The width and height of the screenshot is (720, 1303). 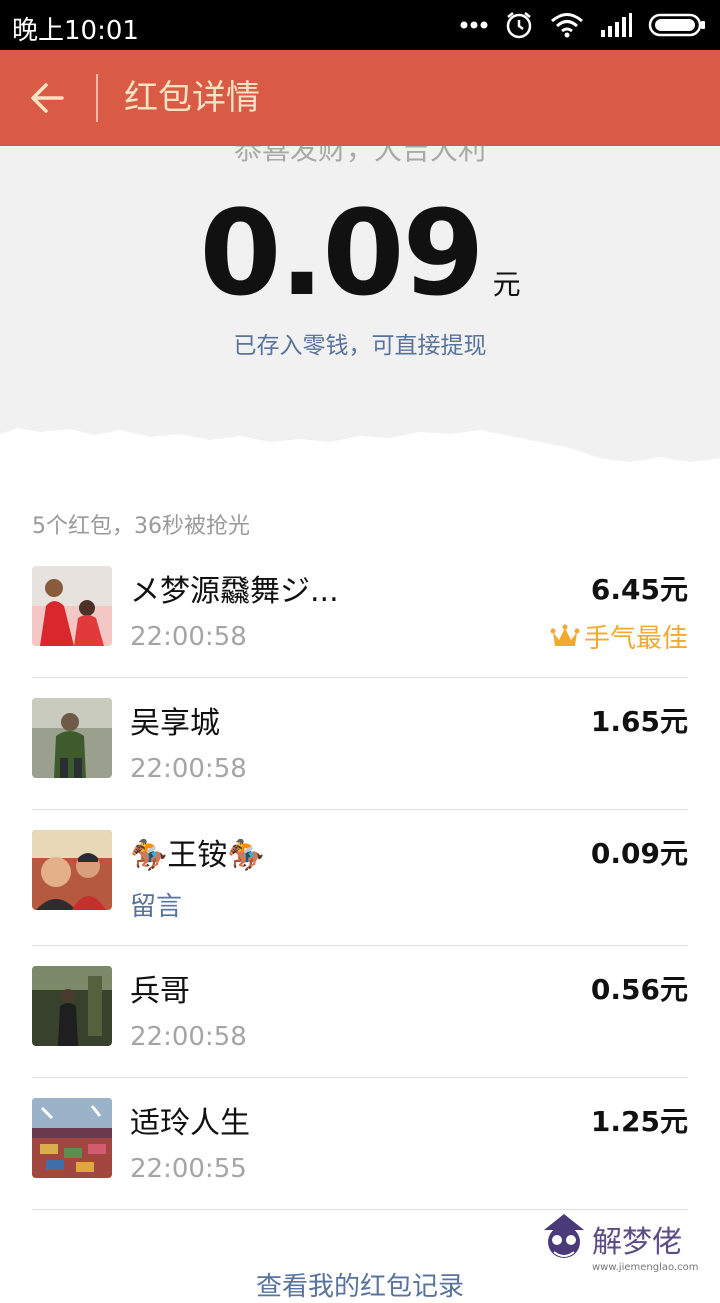 I want to click on recipient-amount: 0.09元, so click(x=639, y=853).